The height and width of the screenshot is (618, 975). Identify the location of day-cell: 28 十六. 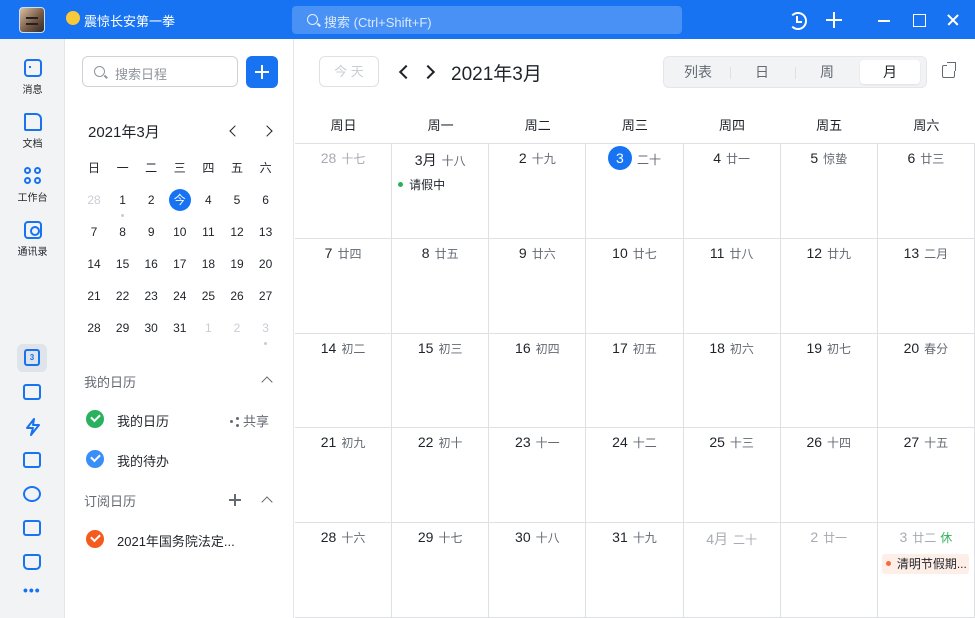
(344, 570).